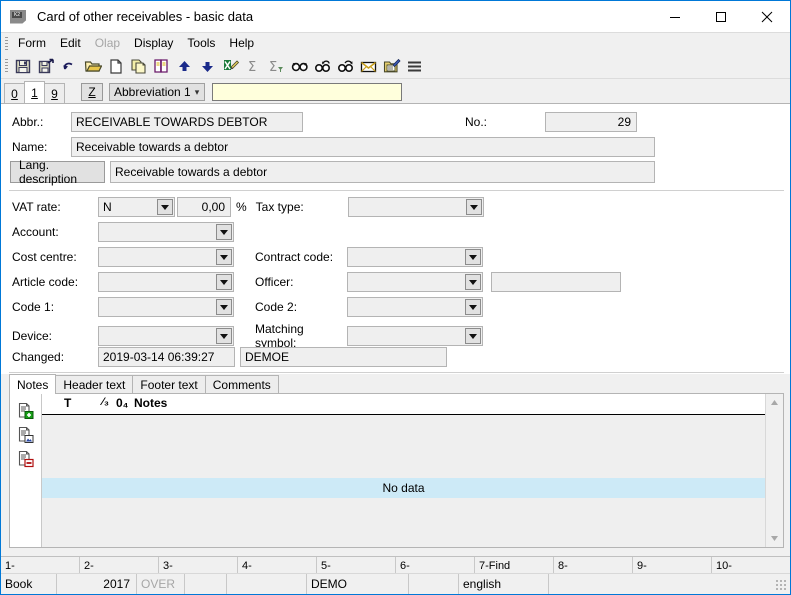  I want to click on column-header-notes: Notes, so click(150, 403).